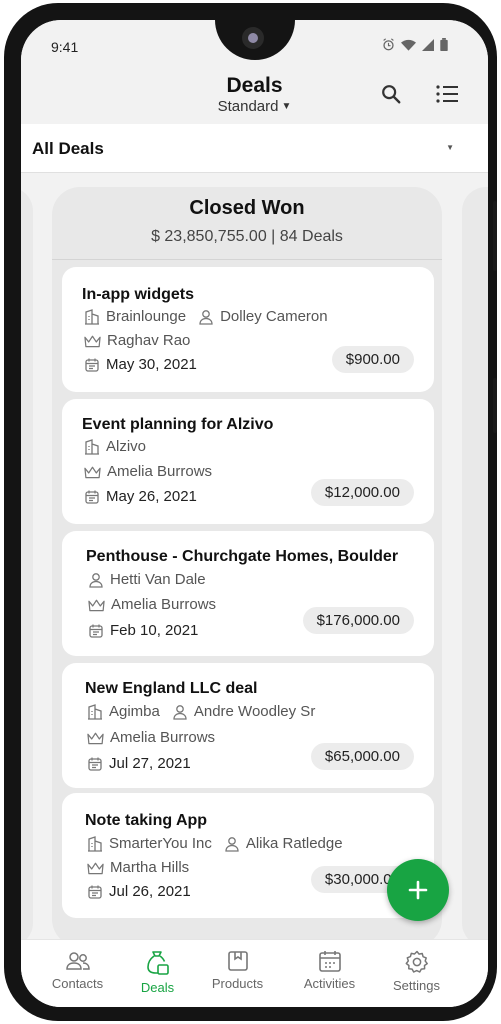  I want to click on app-header: Deals Standard ▼, so click(254, 98).